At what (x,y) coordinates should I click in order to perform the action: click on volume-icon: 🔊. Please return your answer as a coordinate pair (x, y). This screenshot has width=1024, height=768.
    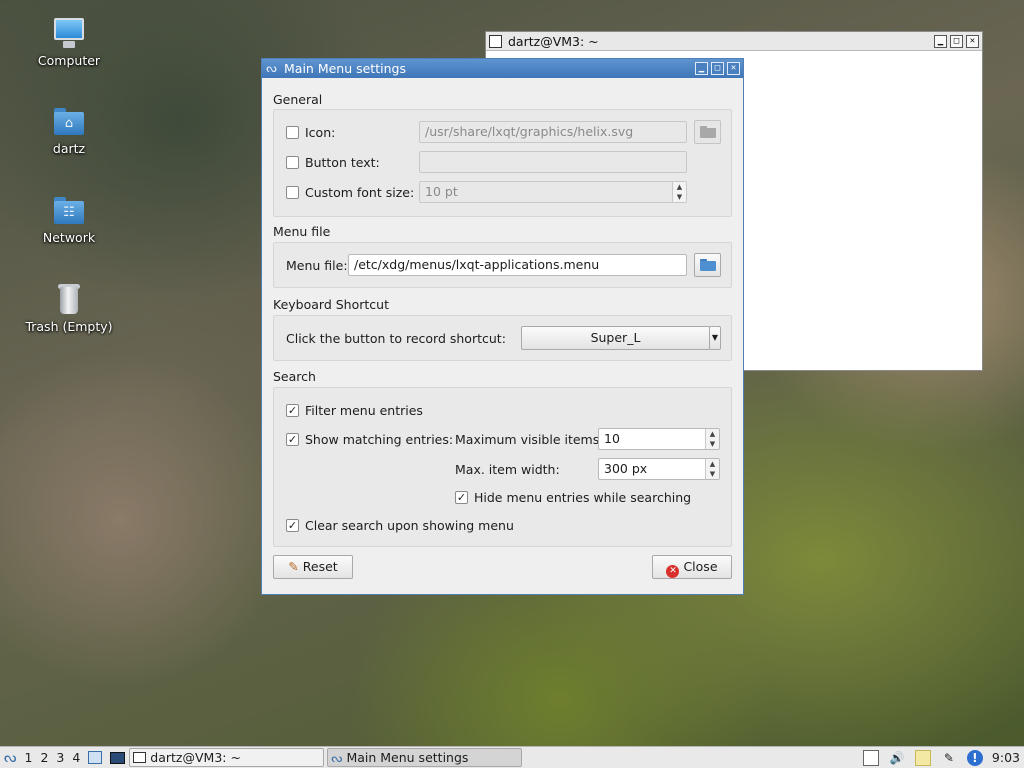
    Looking at the image, I should click on (897, 758).